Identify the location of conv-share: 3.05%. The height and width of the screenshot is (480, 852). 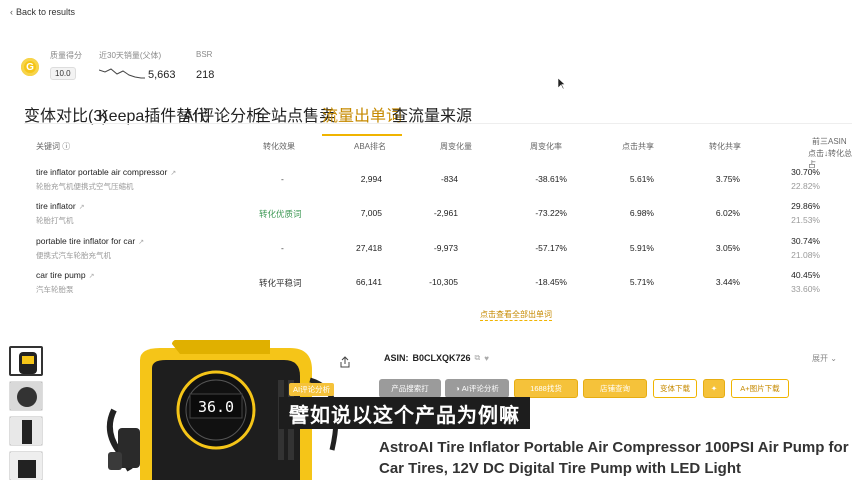
(727, 248).